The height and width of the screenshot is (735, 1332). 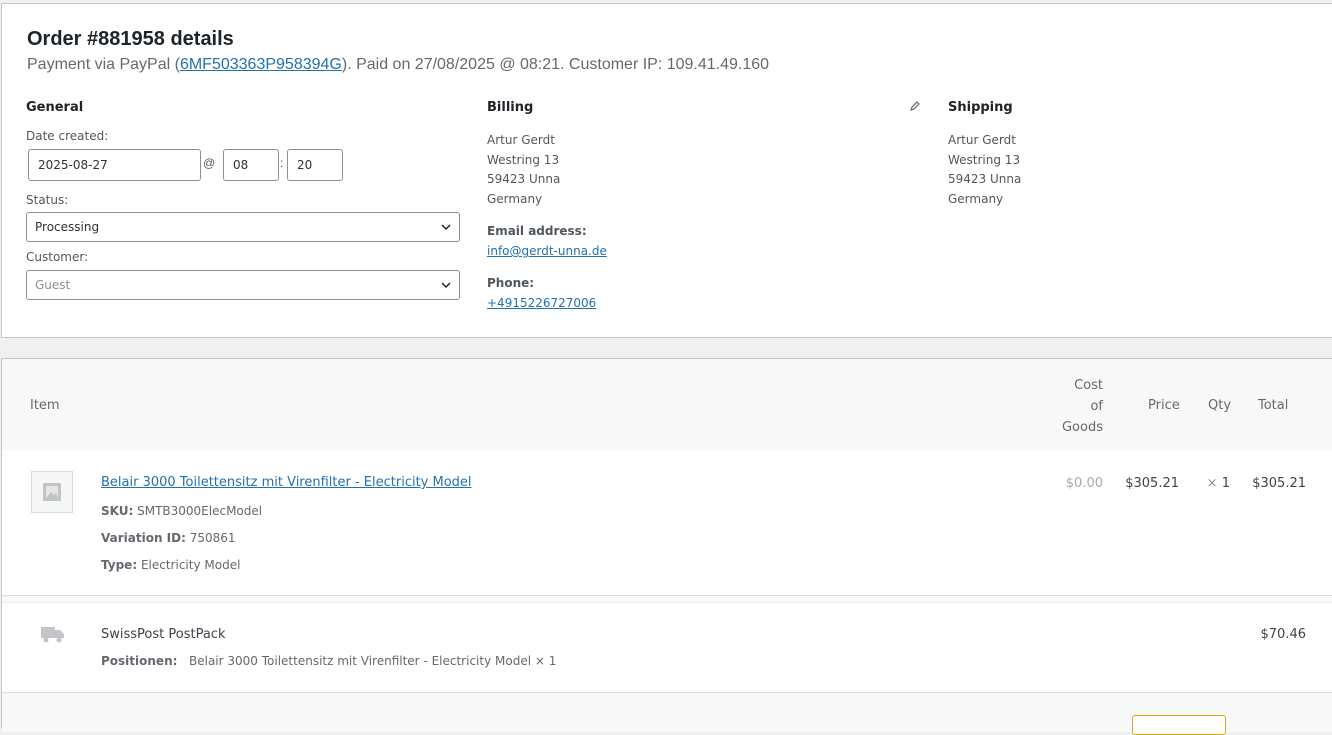 I want to click on row-divider, so click(x=667, y=599).